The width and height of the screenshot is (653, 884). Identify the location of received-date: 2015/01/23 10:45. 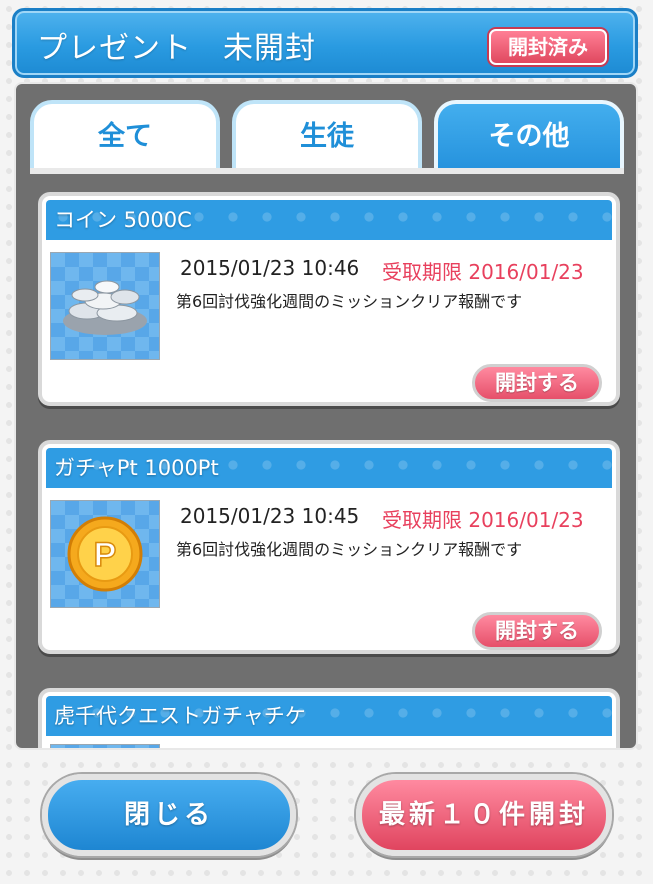
(270, 516).